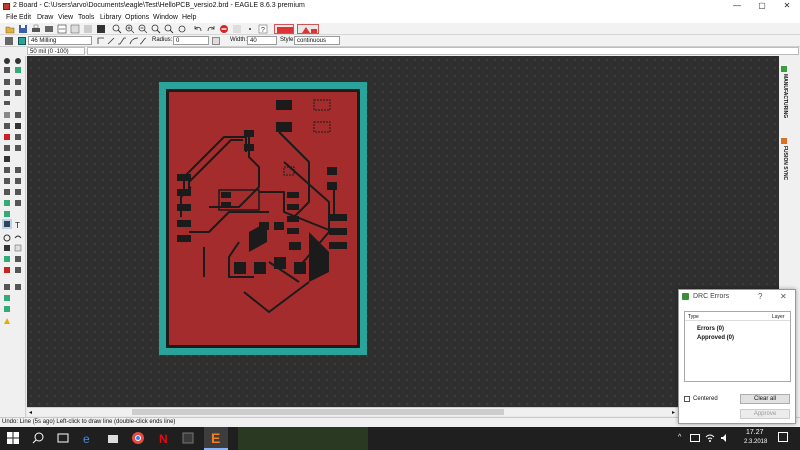 The height and width of the screenshot is (450, 800). What do you see at coordinates (211, 29) in the screenshot?
I see `redo-icon` at bounding box center [211, 29].